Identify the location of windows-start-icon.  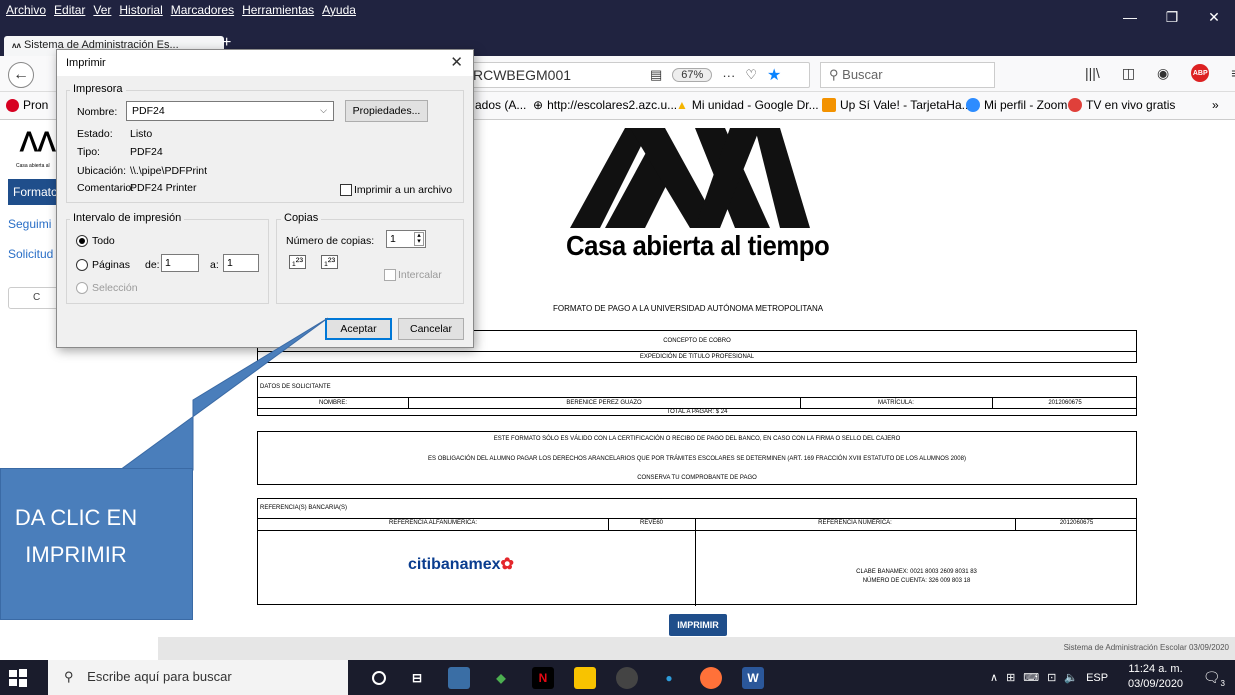
(18, 678).